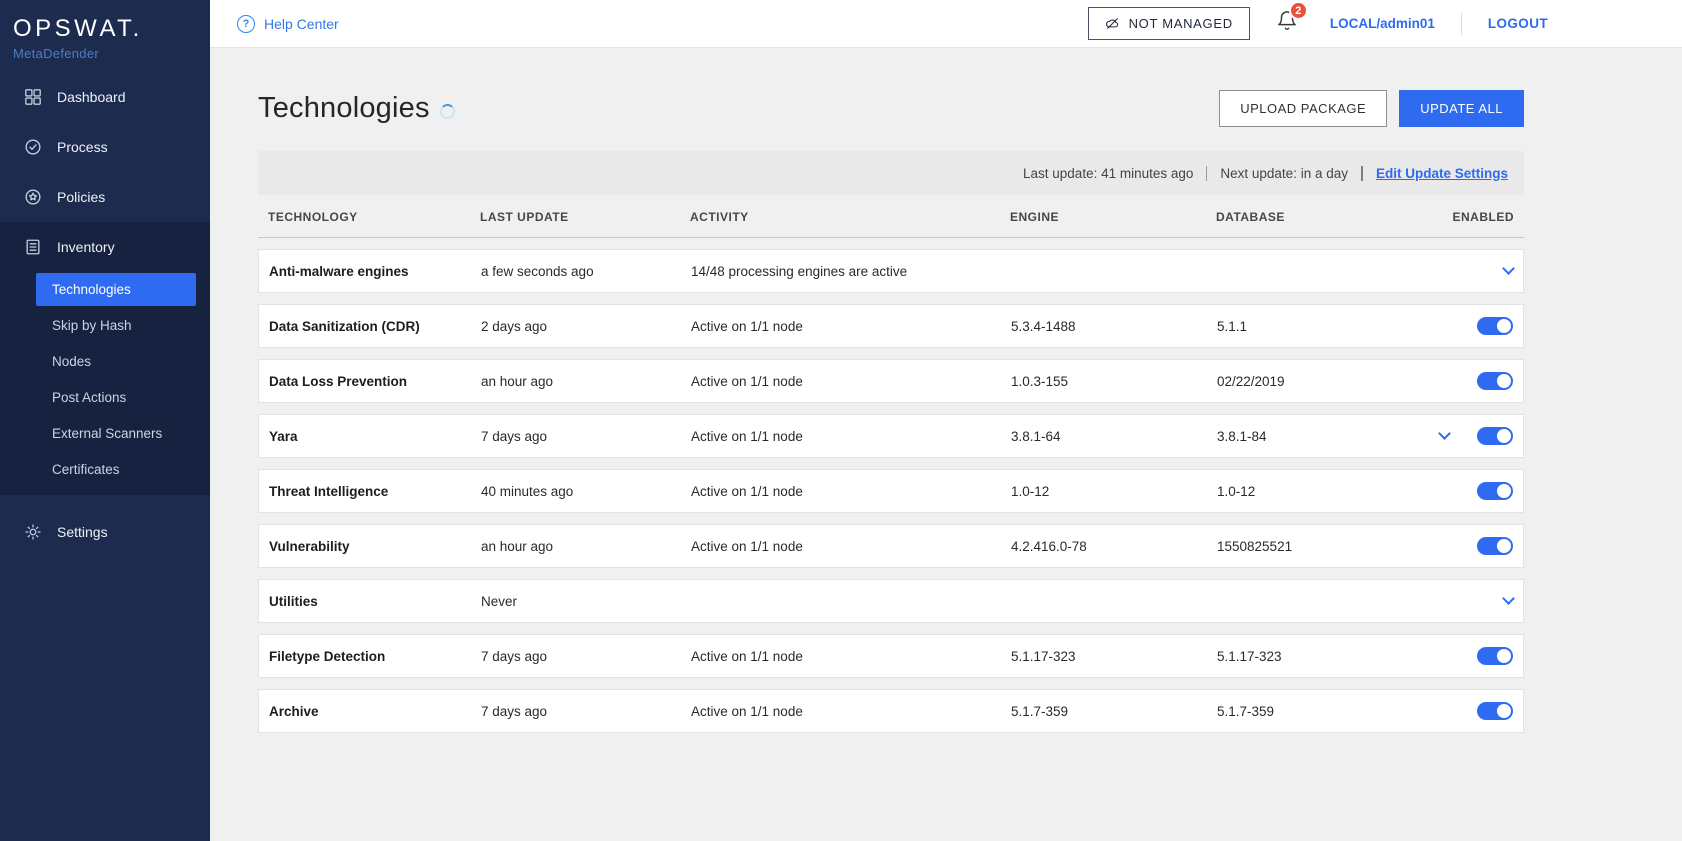 Image resolution: width=1682 pixels, height=841 pixels. What do you see at coordinates (105, 247) in the screenshot?
I see `sidebar-item-inventory: Inventory` at bounding box center [105, 247].